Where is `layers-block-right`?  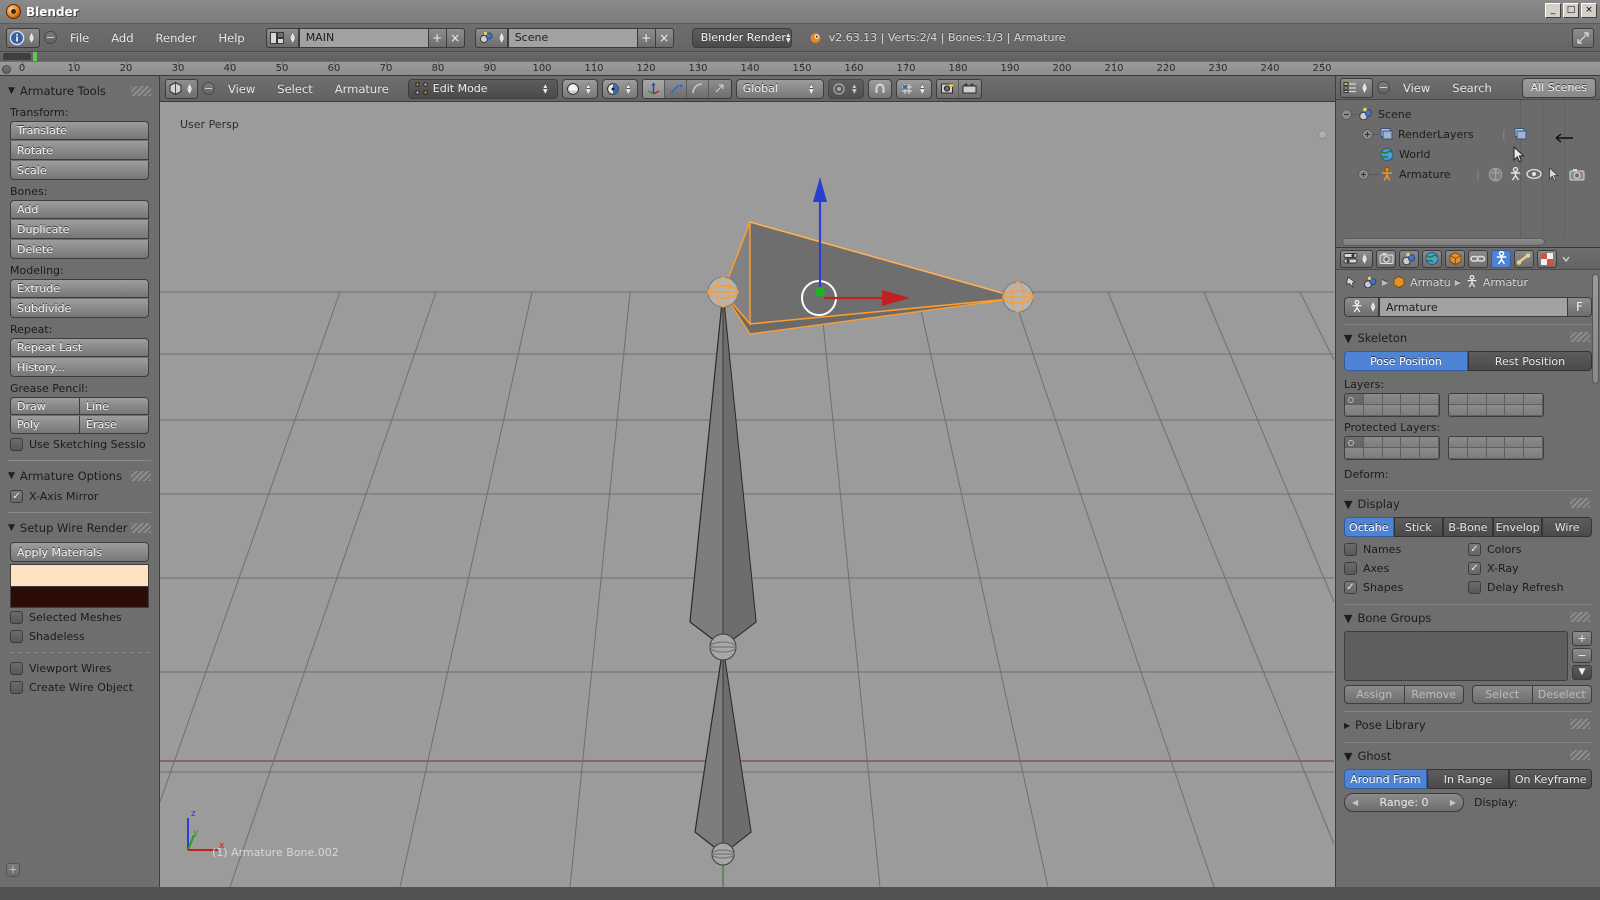 layers-block-right is located at coordinates (1496, 405).